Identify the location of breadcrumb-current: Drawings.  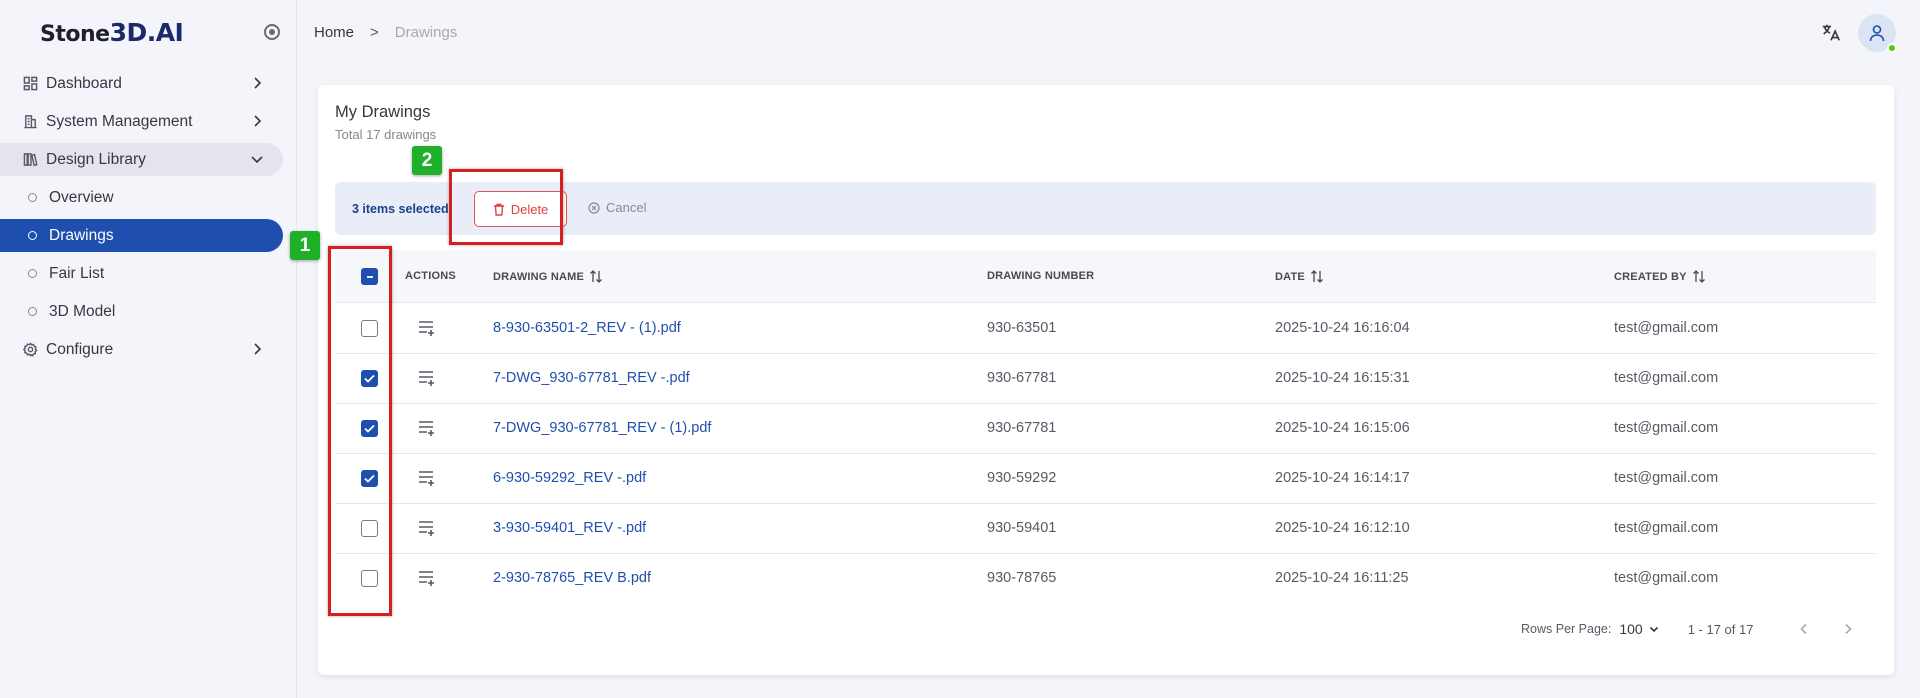
(426, 32).